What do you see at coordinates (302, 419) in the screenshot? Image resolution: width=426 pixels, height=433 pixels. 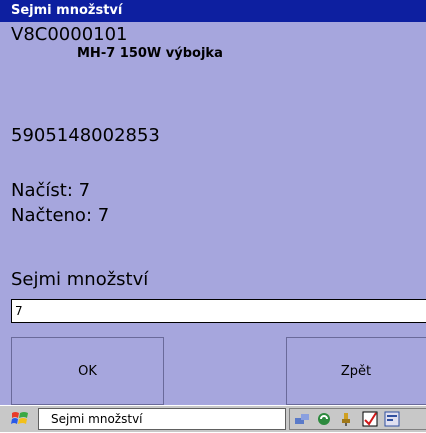 I see `network-icon` at bounding box center [302, 419].